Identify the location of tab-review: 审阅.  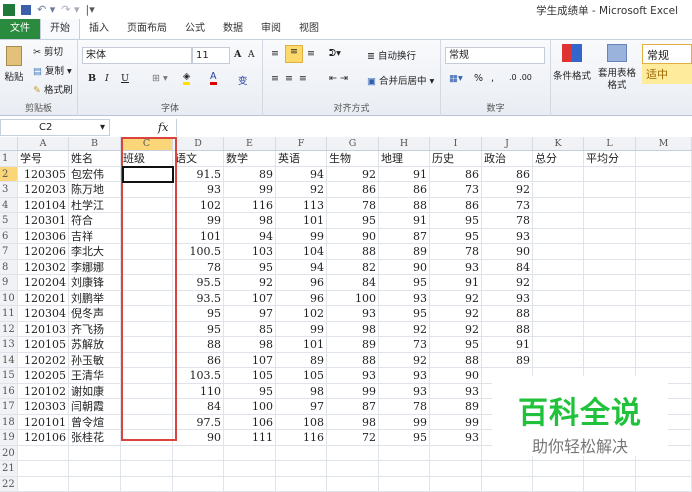
(271, 29).